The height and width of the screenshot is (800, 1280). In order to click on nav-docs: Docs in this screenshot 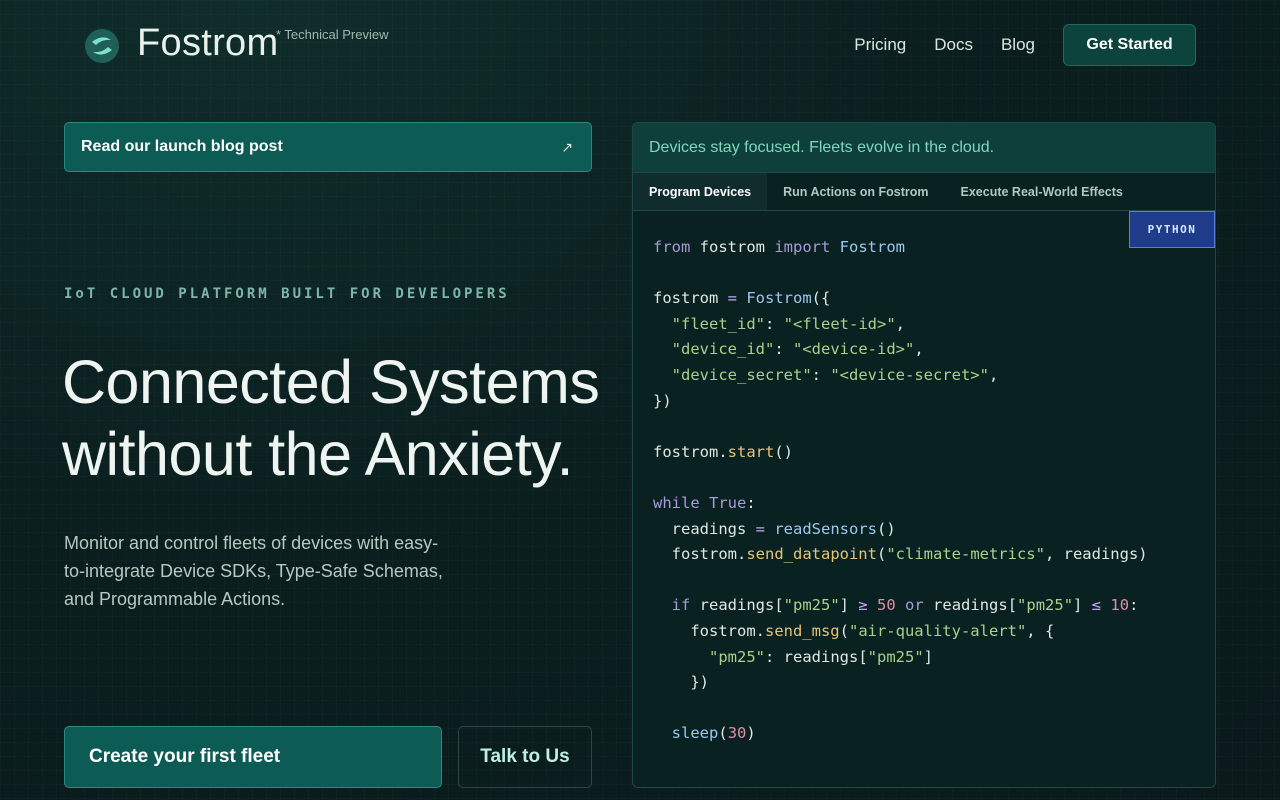, I will do `click(953, 45)`.